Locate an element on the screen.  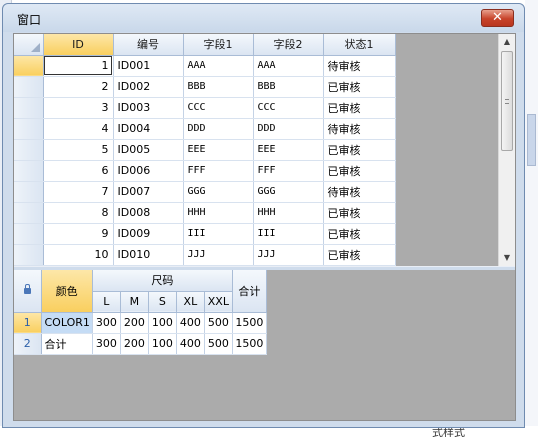
column-header-size-s: S is located at coordinates (162, 302).